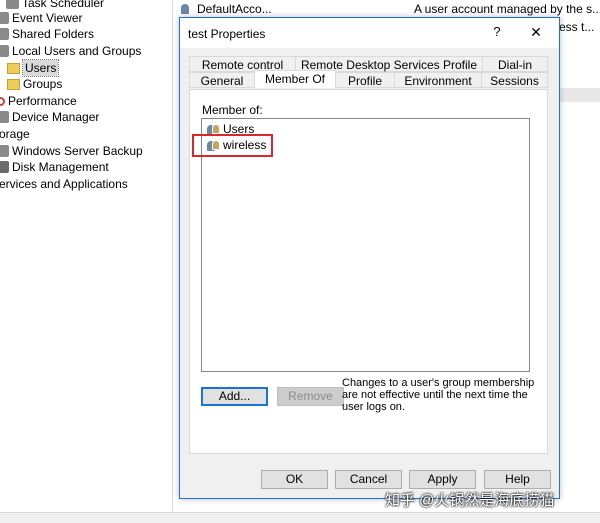  What do you see at coordinates (41, 18) in the screenshot?
I see `tree-item-event-viewer: Event Viewer` at bounding box center [41, 18].